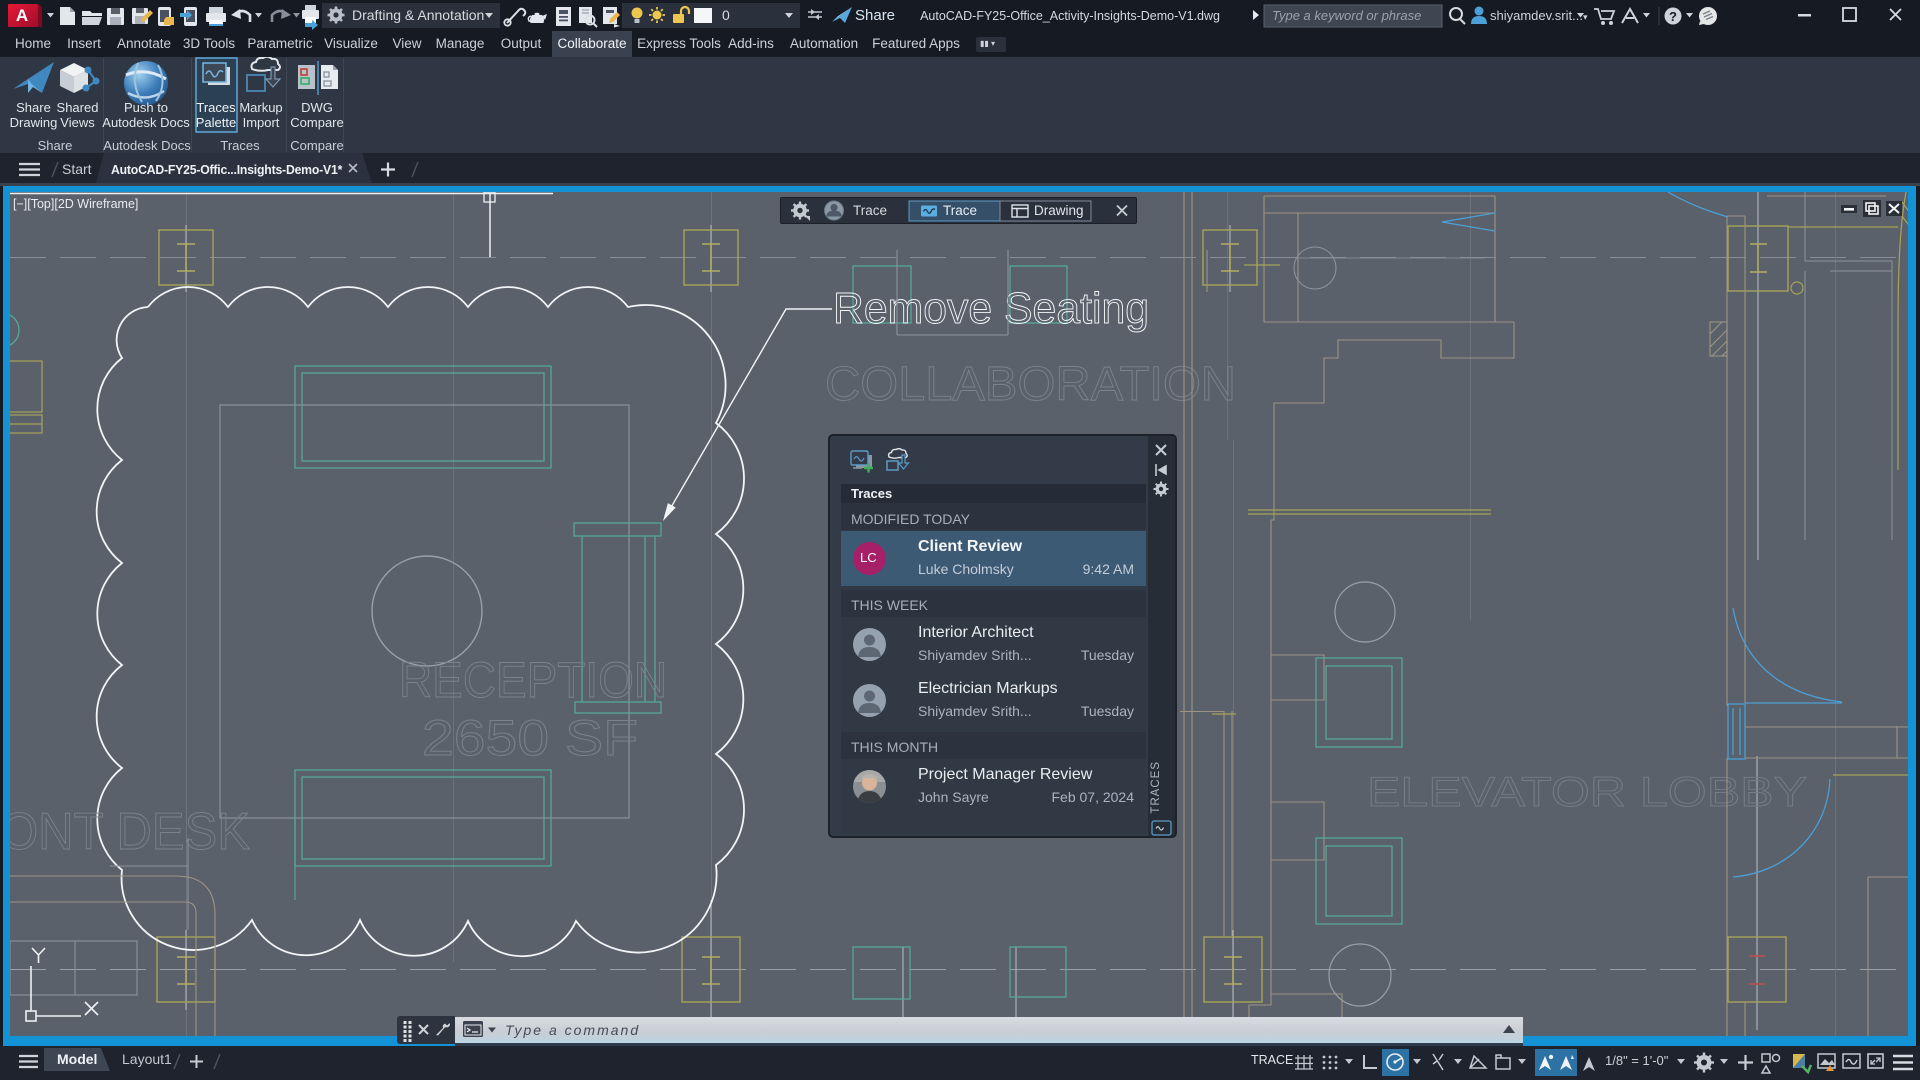  What do you see at coordinates (533, 680) in the screenshot?
I see `svg-text: RECEPTION` at bounding box center [533, 680].